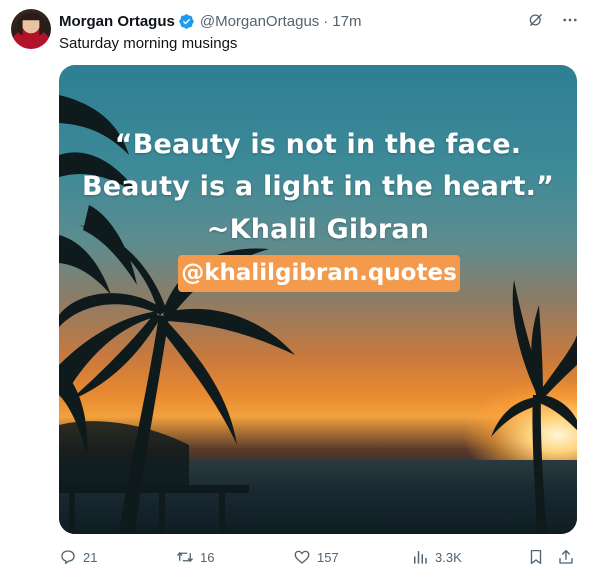 This screenshot has width=593, height=583. I want to click on quote-source-tag: @khalilgibran.quotes, so click(319, 273).